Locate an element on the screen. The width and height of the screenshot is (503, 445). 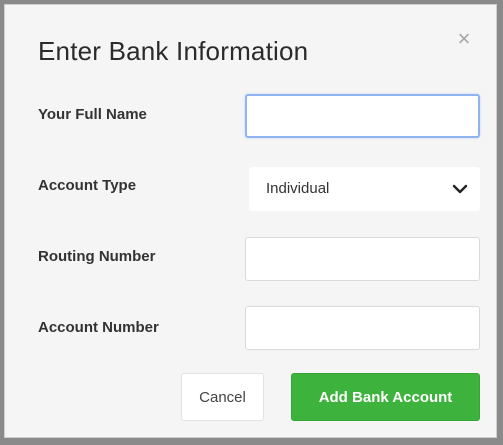
add-bank-account-button: Add Bank Account is located at coordinates (385, 397).